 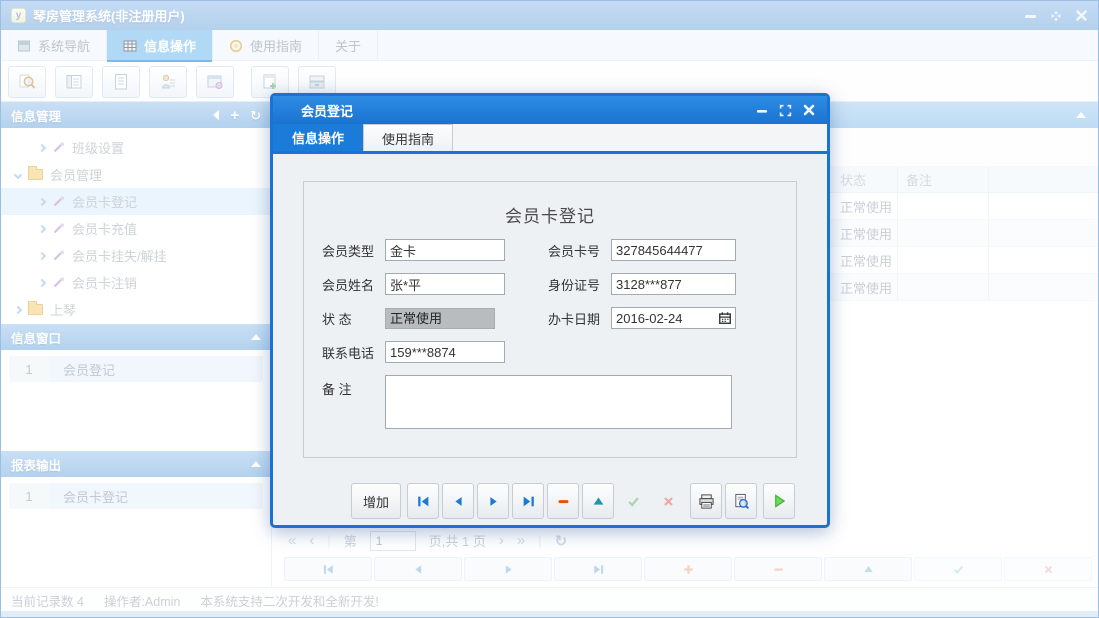 What do you see at coordinates (337, 389) in the screenshot?
I see `remark-label: 备 注` at bounding box center [337, 389].